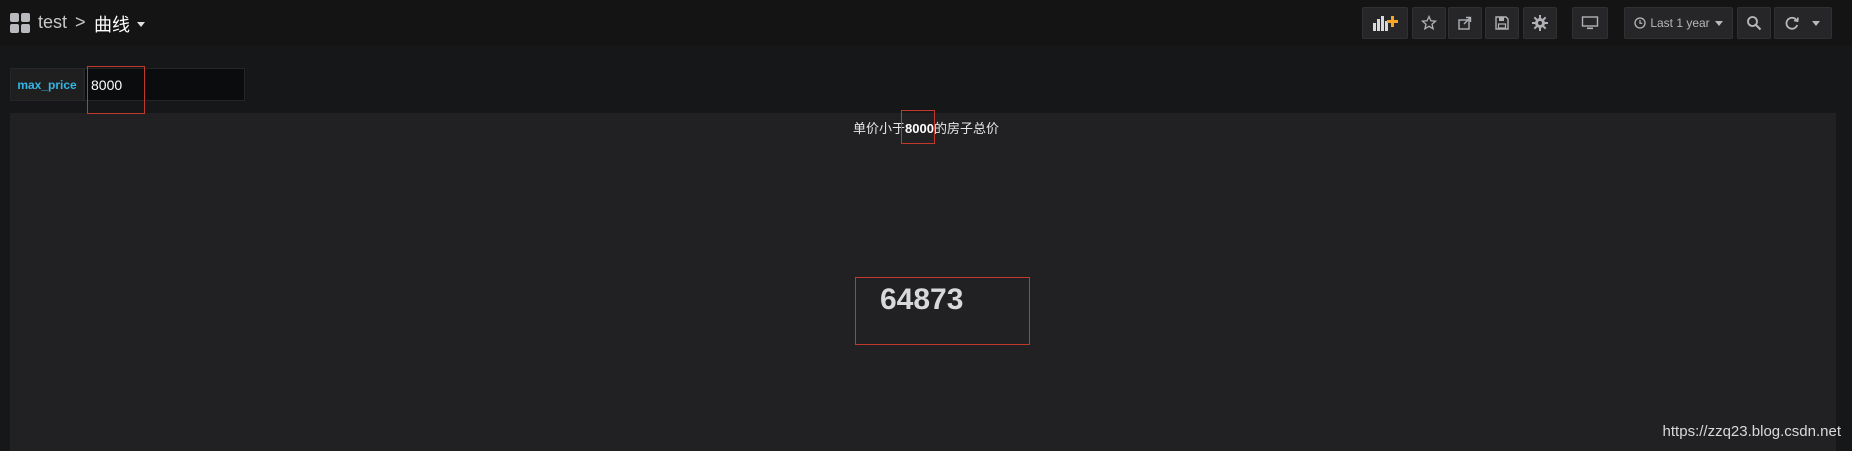 This screenshot has height=451, width=1852. I want to click on star-button, so click(1429, 23).